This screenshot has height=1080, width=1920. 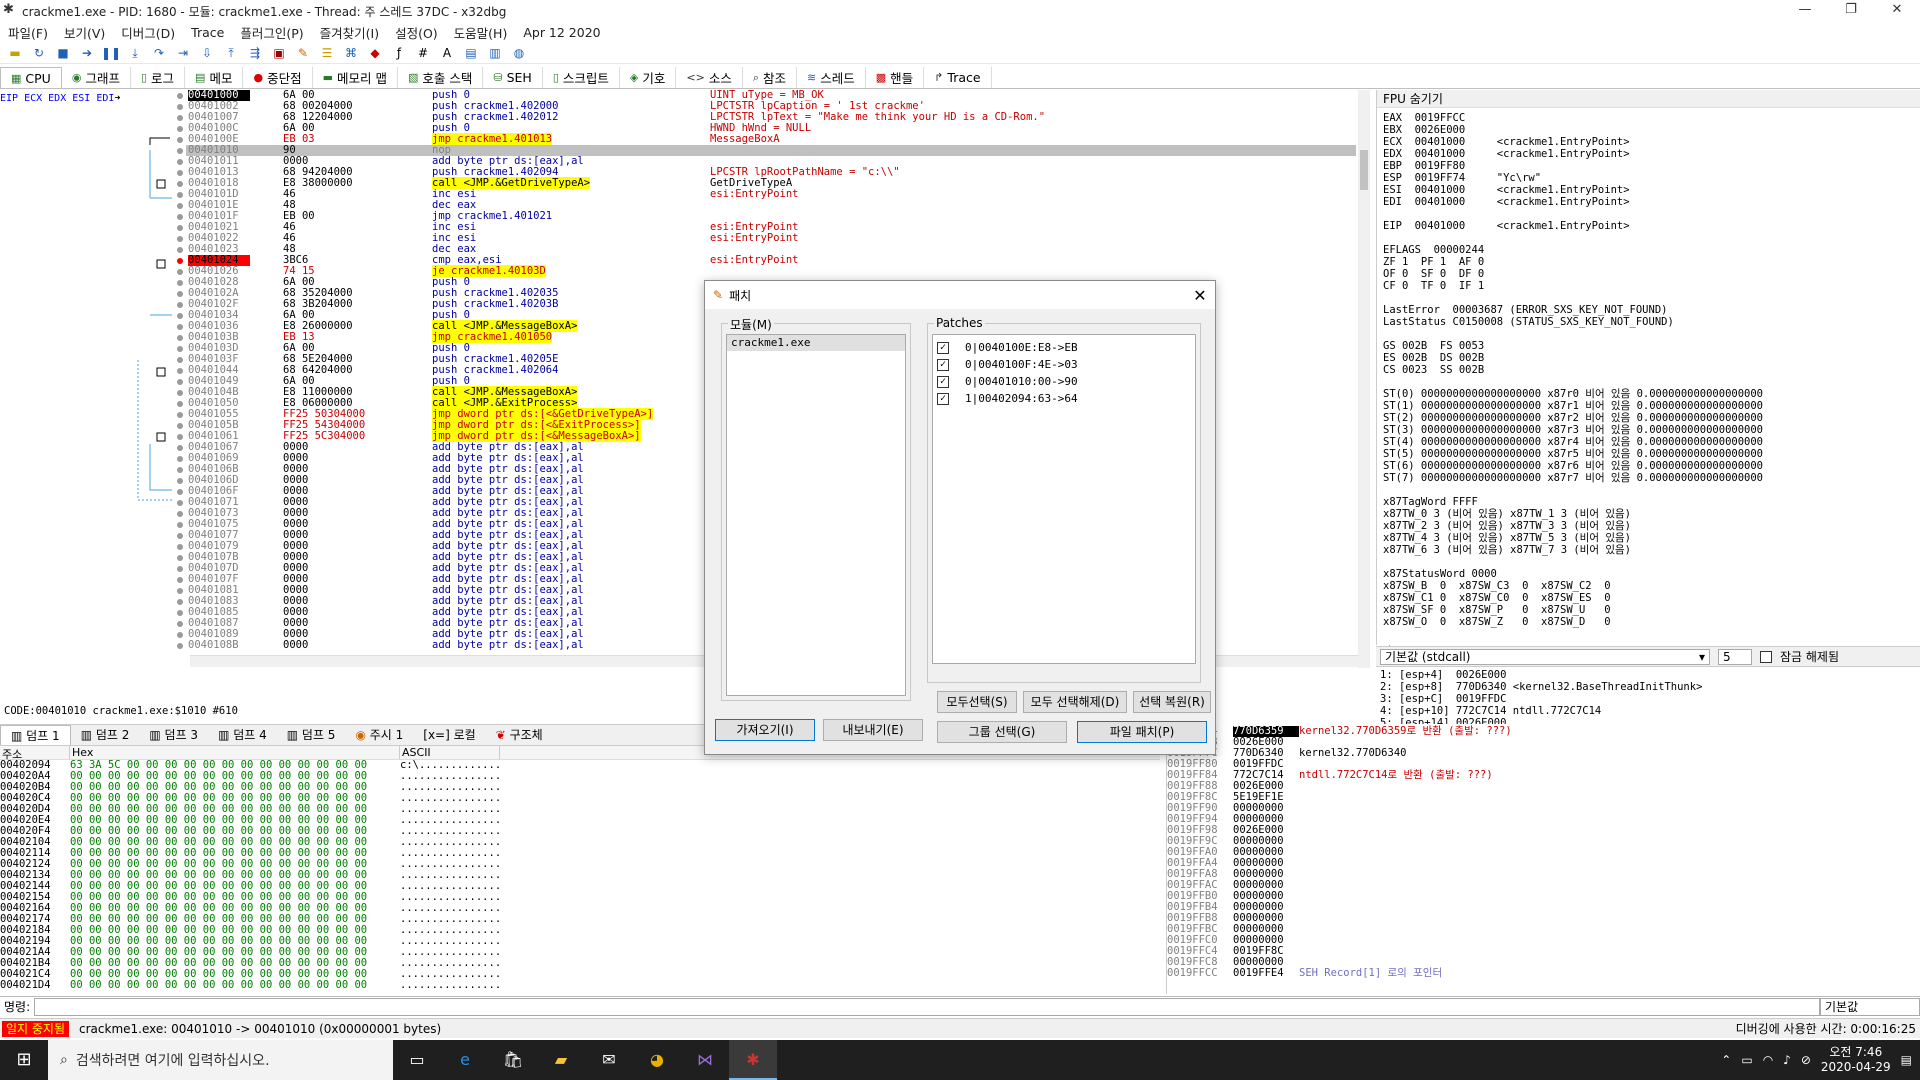 I want to click on register-line: EBP 0019FF80, so click(x=1648, y=166).